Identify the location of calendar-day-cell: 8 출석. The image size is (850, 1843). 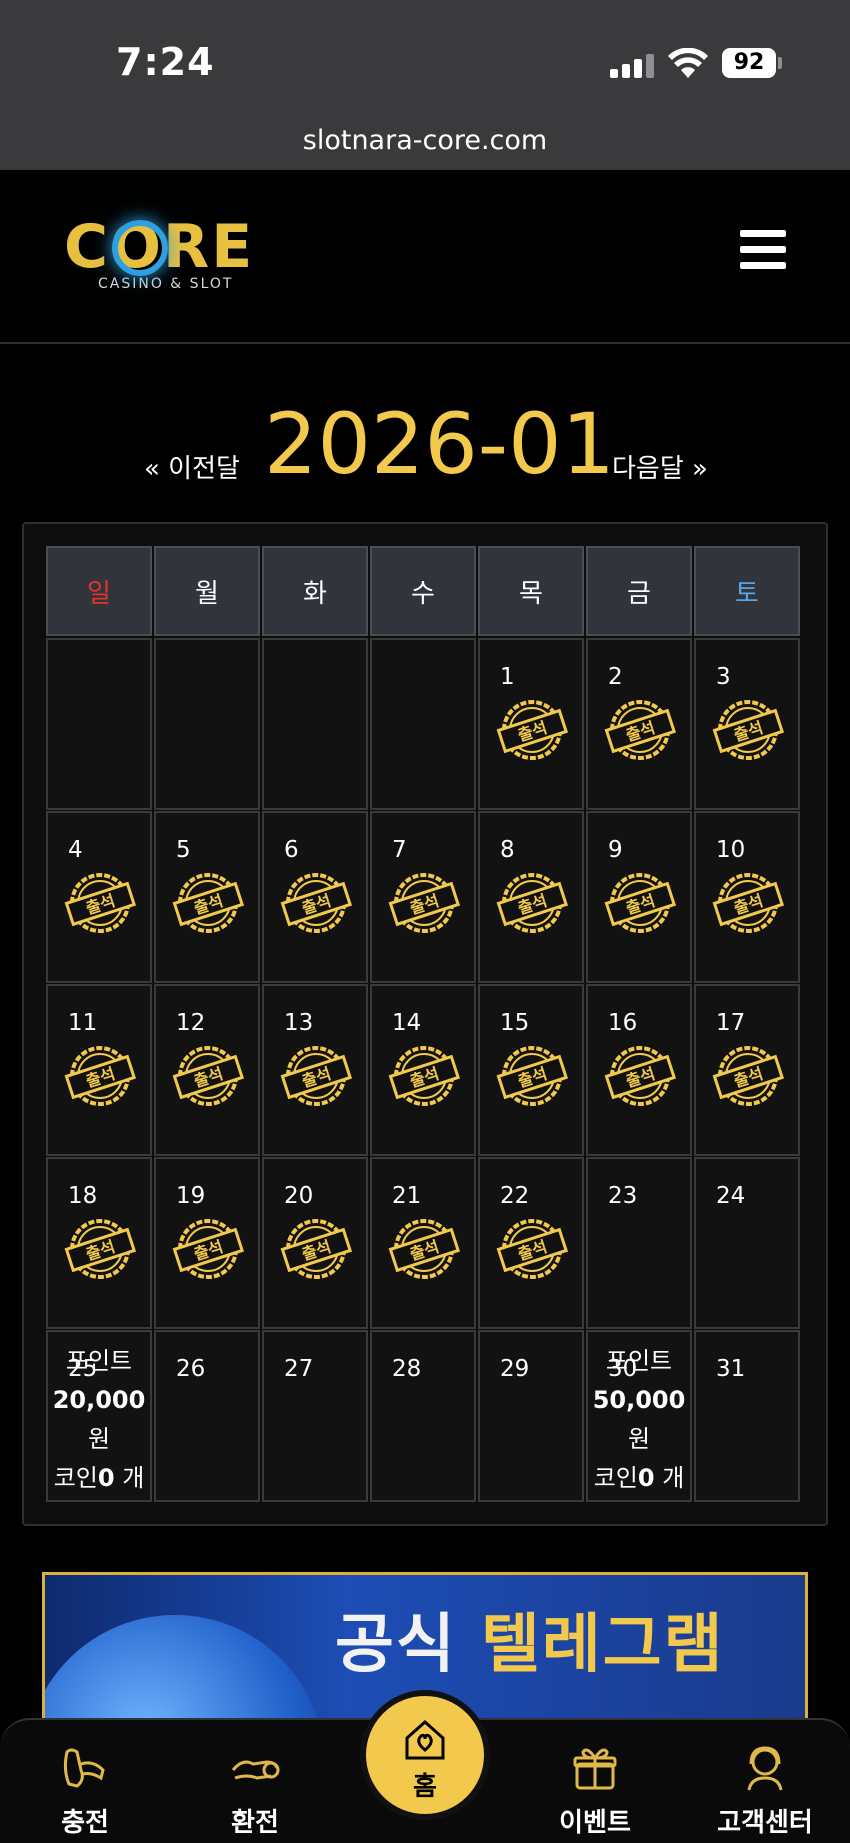
(531, 897).